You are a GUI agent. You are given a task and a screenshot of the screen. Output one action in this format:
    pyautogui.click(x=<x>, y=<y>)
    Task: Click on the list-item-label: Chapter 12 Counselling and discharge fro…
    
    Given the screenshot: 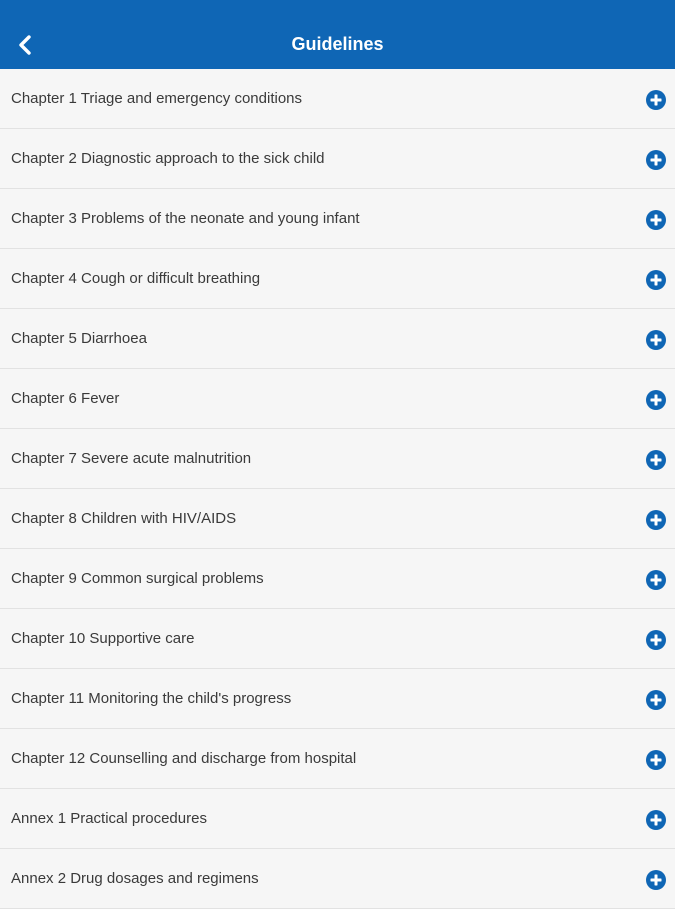 What is the action you would take?
    pyautogui.click(x=184, y=758)
    